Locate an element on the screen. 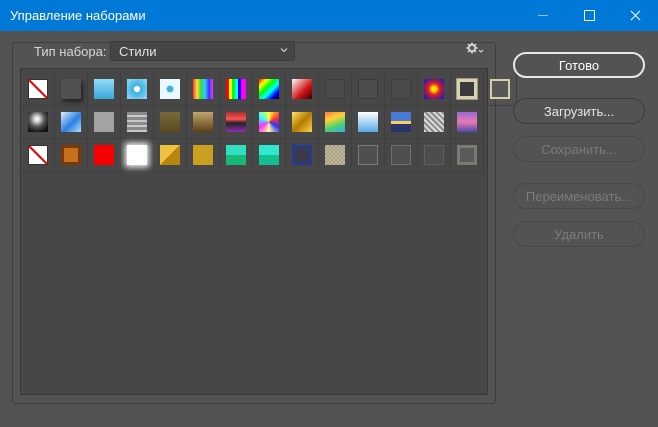 This screenshot has height=427, width=658. style-swatch-navy-frame is located at coordinates (302, 155).